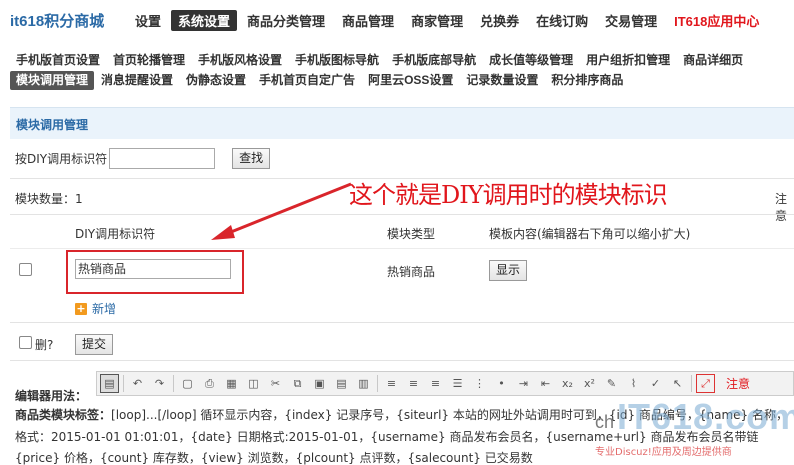 The image size is (794, 465). Describe the element at coordinates (502, 80) in the screenshot. I see `sub-nav-item: 记录数量设置` at that location.